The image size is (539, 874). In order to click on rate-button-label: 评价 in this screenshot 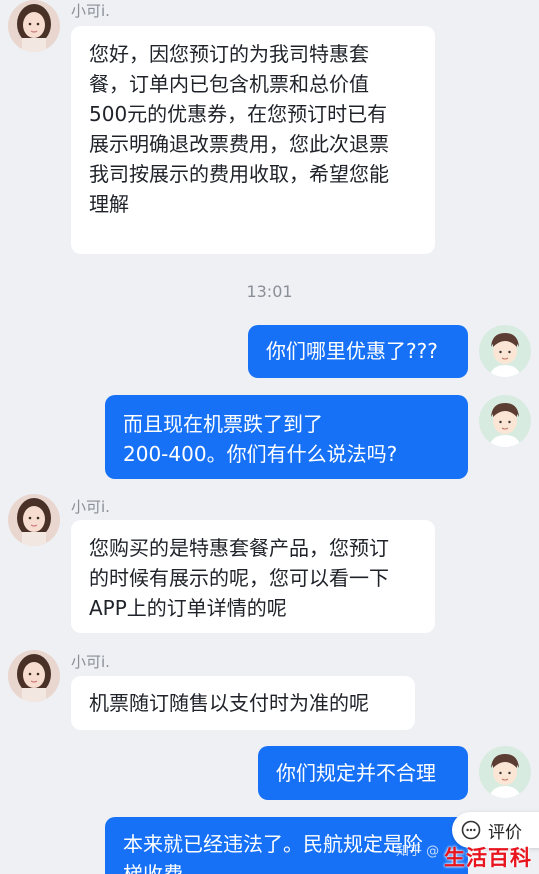, I will do `click(505, 832)`.